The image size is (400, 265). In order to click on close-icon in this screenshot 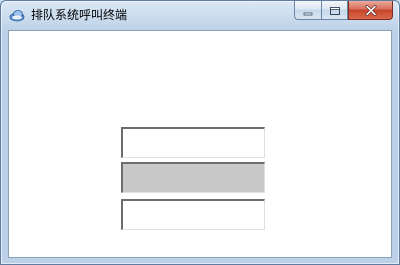, I will do `click(371, 10)`.